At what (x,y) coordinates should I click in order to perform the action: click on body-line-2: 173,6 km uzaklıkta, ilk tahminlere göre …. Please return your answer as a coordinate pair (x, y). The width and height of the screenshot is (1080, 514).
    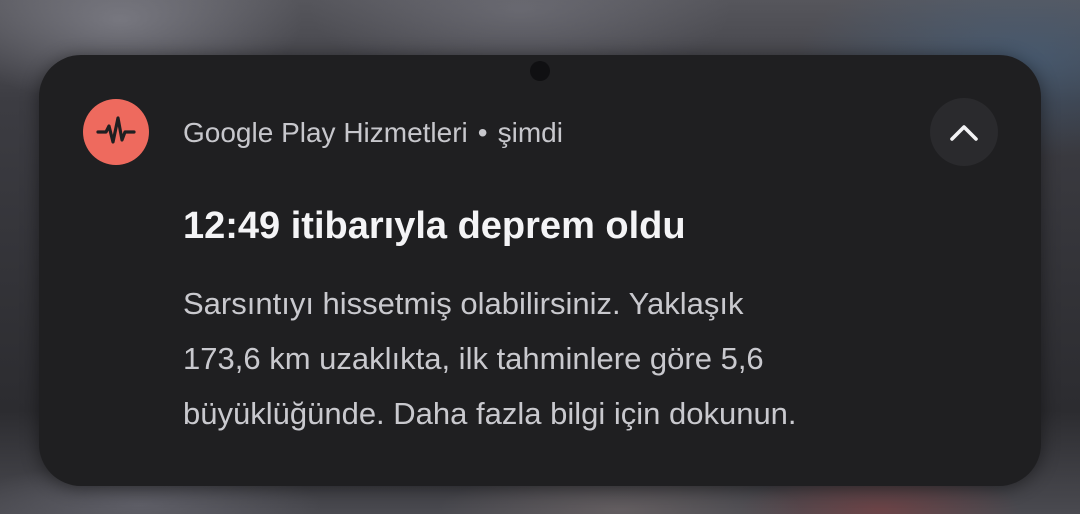
    Looking at the image, I should click on (473, 358).